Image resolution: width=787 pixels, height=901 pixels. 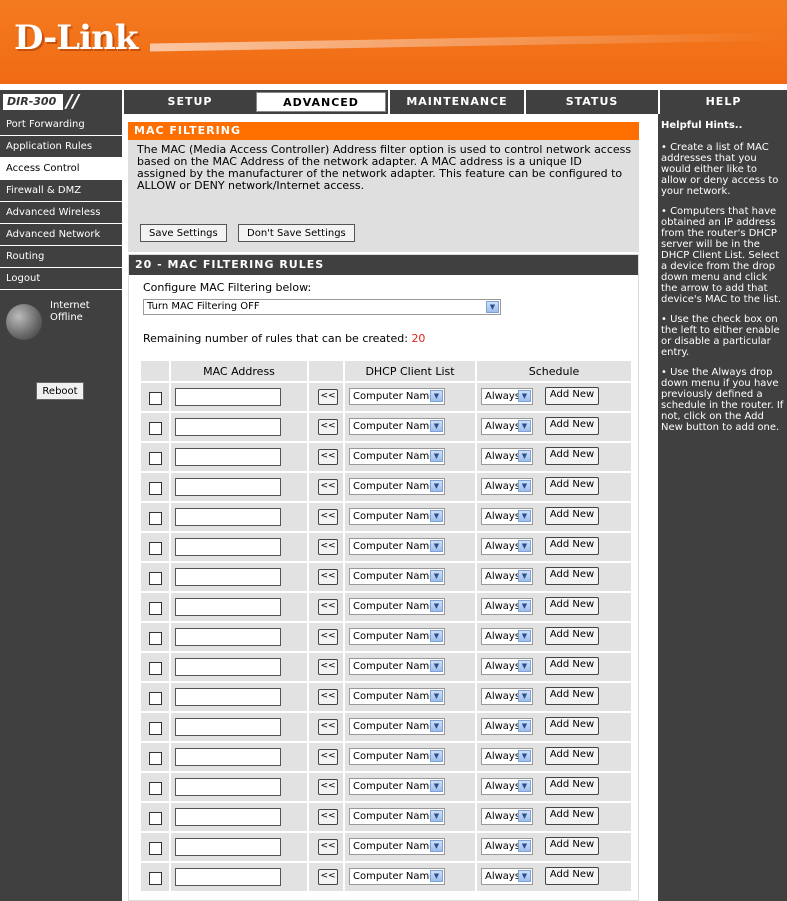 I want to click on sidebar-item-firewall-dmz: Firewall & DMZ, so click(x=61, y=191).